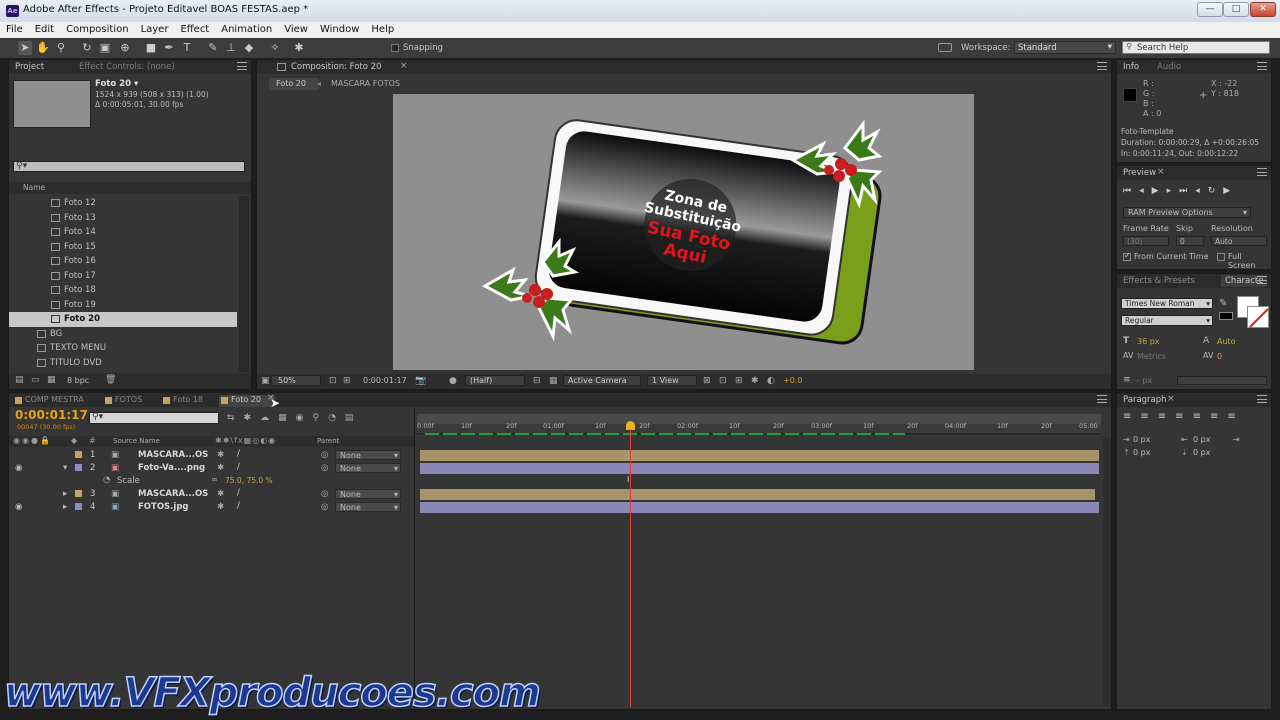  I want to click on list-item: TITULO DVD, so click(123, 363).